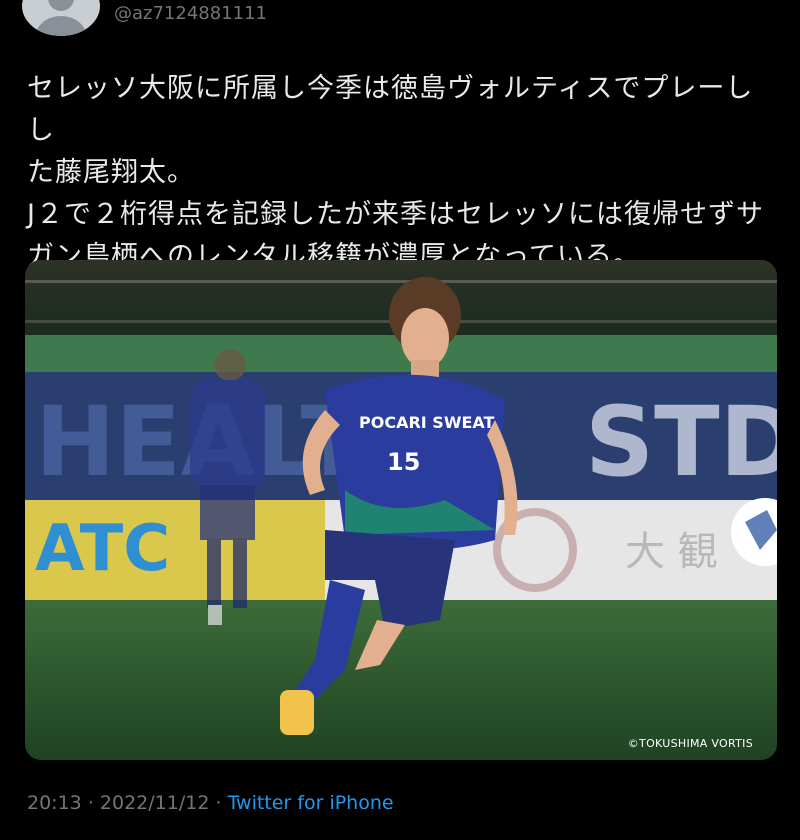 Image resolution: width=800 pixels, height=840 pixels. I want to click on tweet-date: 2022/11/12, so click(155, 803).